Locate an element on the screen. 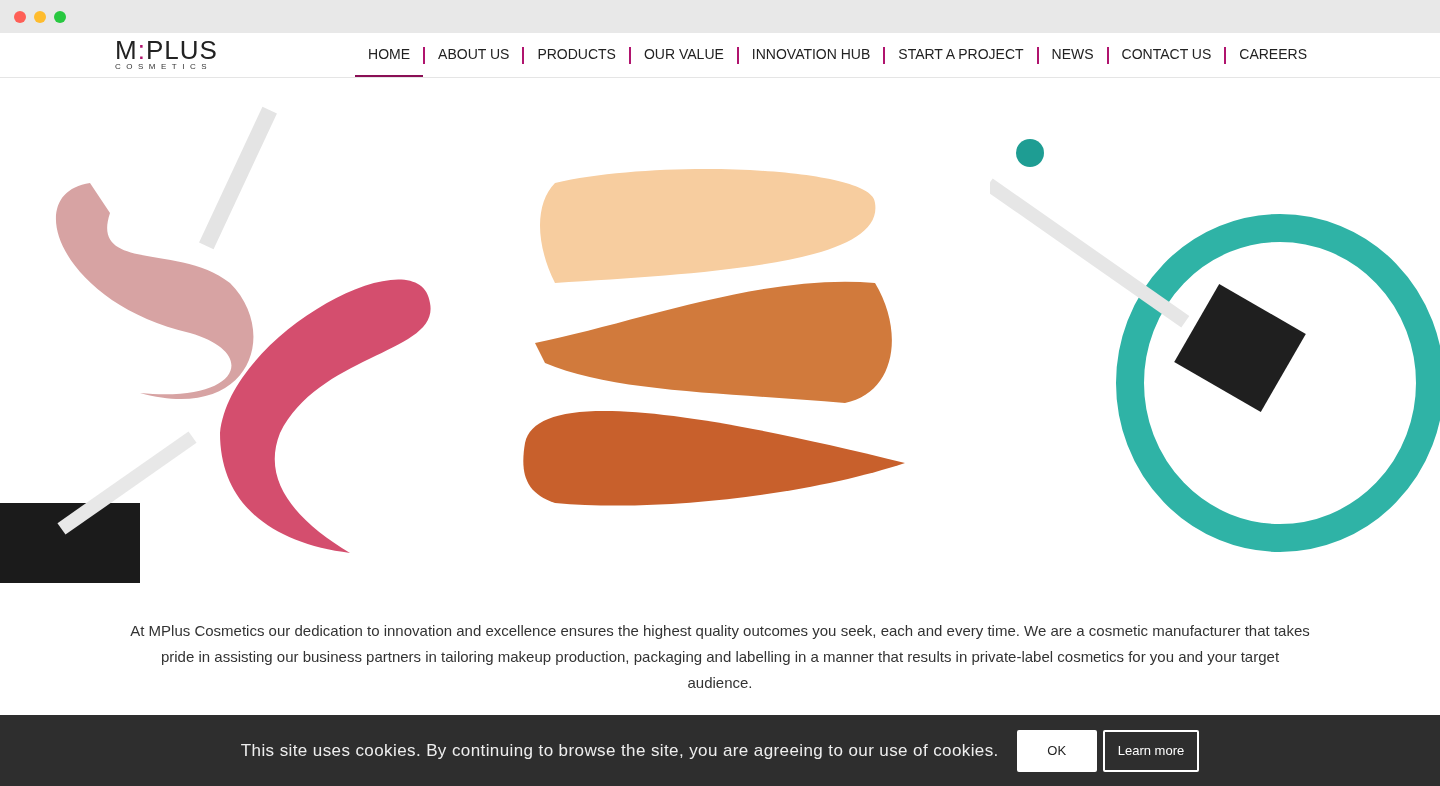  nav-link: ABOUT US is located at coordinates (474, 55).